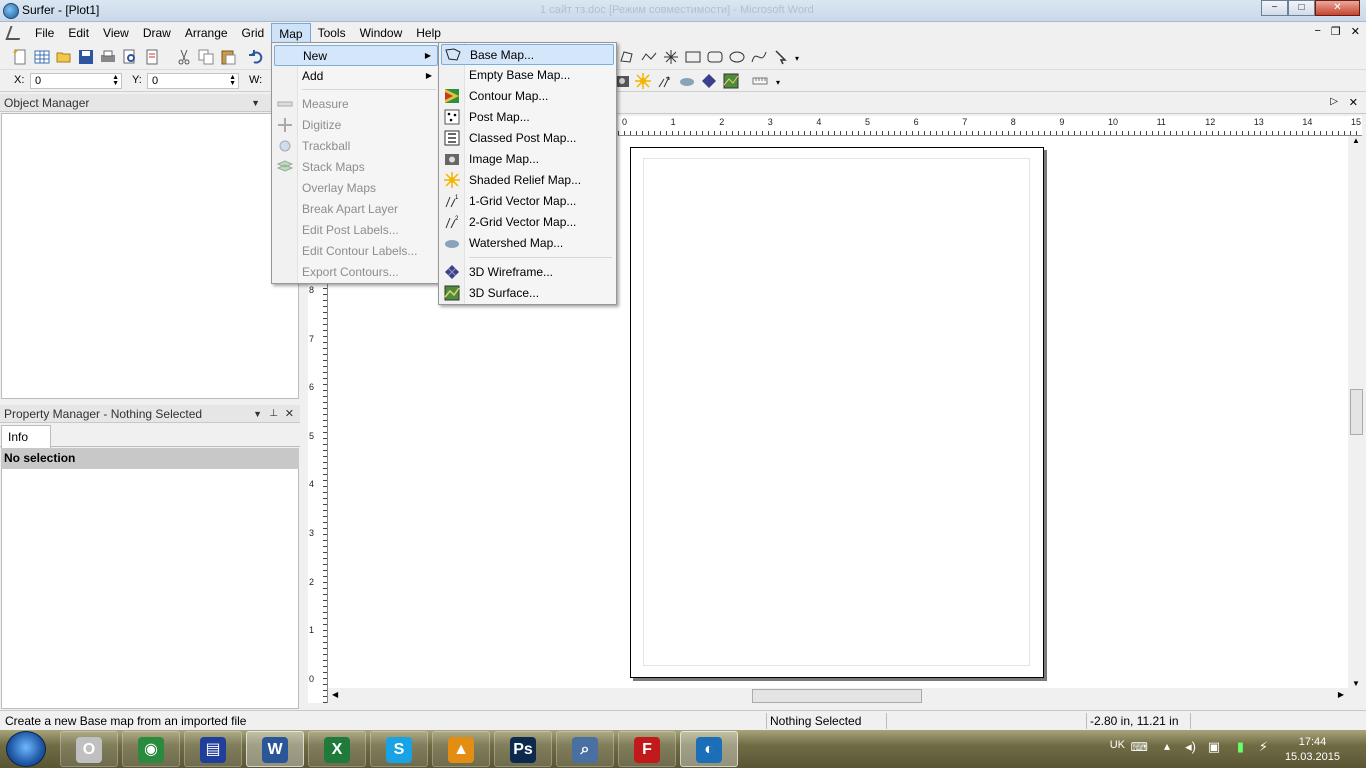  What do you see at coordinates (649, 57) in the screenshot?
I see `draw-polyline-icon` at bounding box center [649, 57].